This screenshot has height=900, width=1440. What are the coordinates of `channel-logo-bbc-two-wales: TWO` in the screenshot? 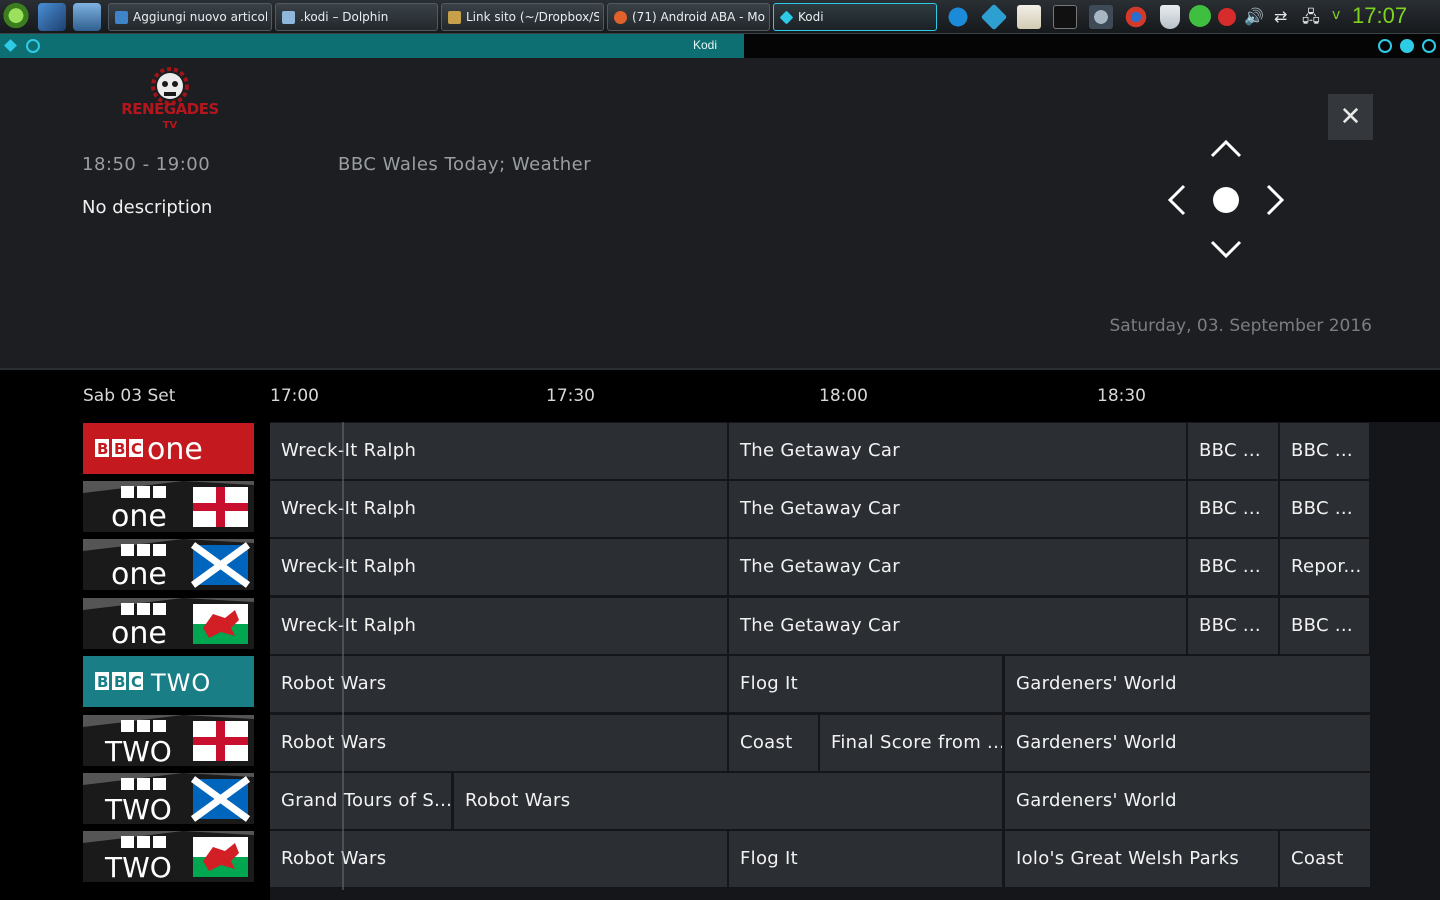 It's located at (168, 856).